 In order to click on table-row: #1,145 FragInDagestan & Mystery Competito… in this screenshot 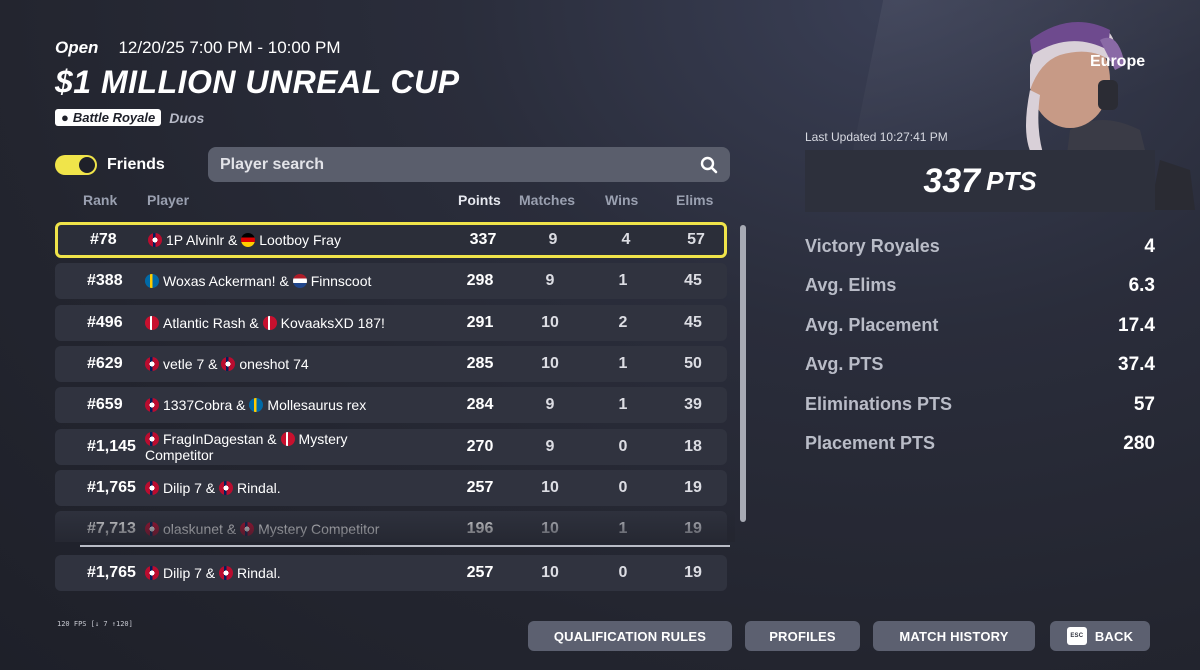, I will do `click(391, 446)`.